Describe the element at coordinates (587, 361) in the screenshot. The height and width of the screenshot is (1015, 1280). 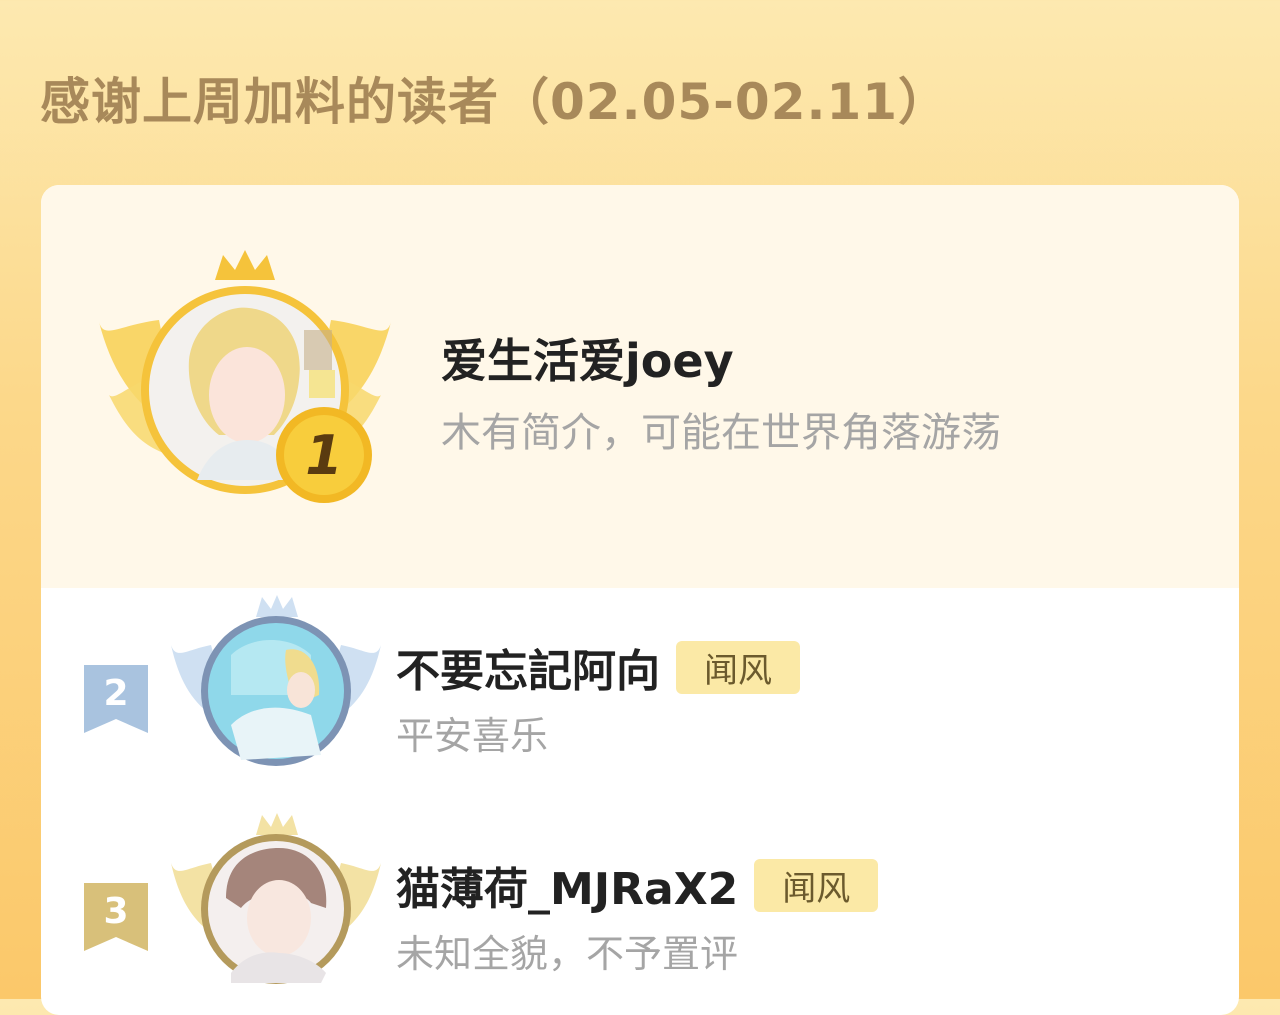
I see `first-place-name: 爱生活爱joey` at that location.